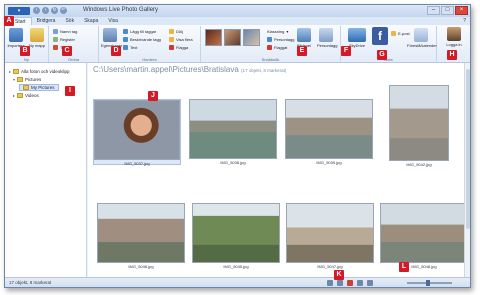  Describe the element at coordinates (339, 275) in the screenshot. I see `marker-k: K` at that location.